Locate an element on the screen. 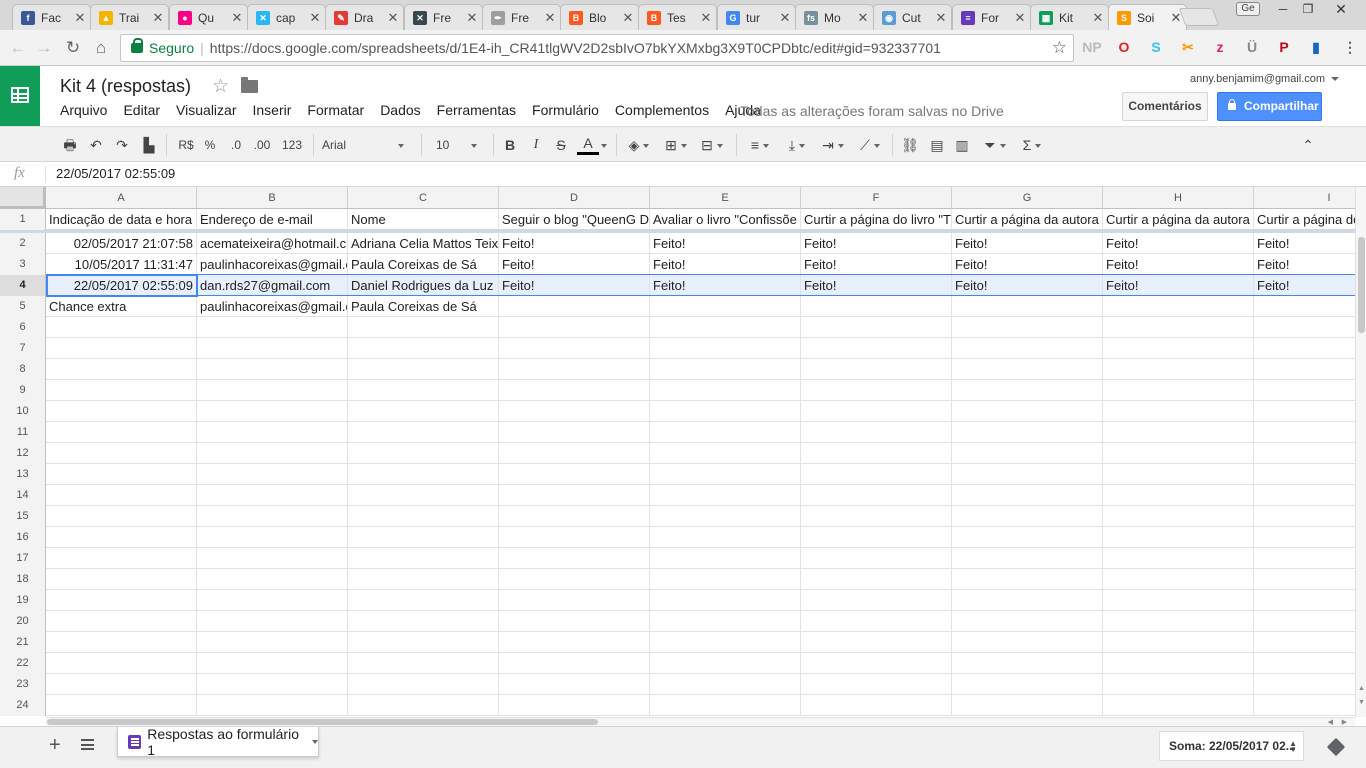 This screenshot has height=768, width=1366. vertical-scroll-thumb is located at coordinates (1361, 285).